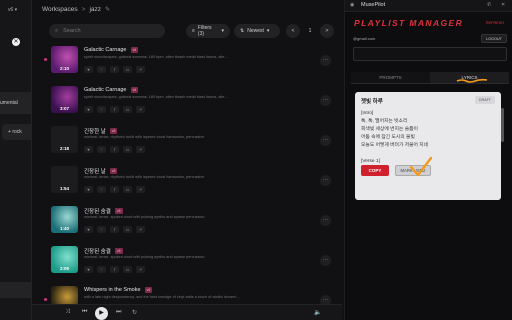 The image size is (512, 320). I want to click on search-box: ⌕, so click(107, 31).